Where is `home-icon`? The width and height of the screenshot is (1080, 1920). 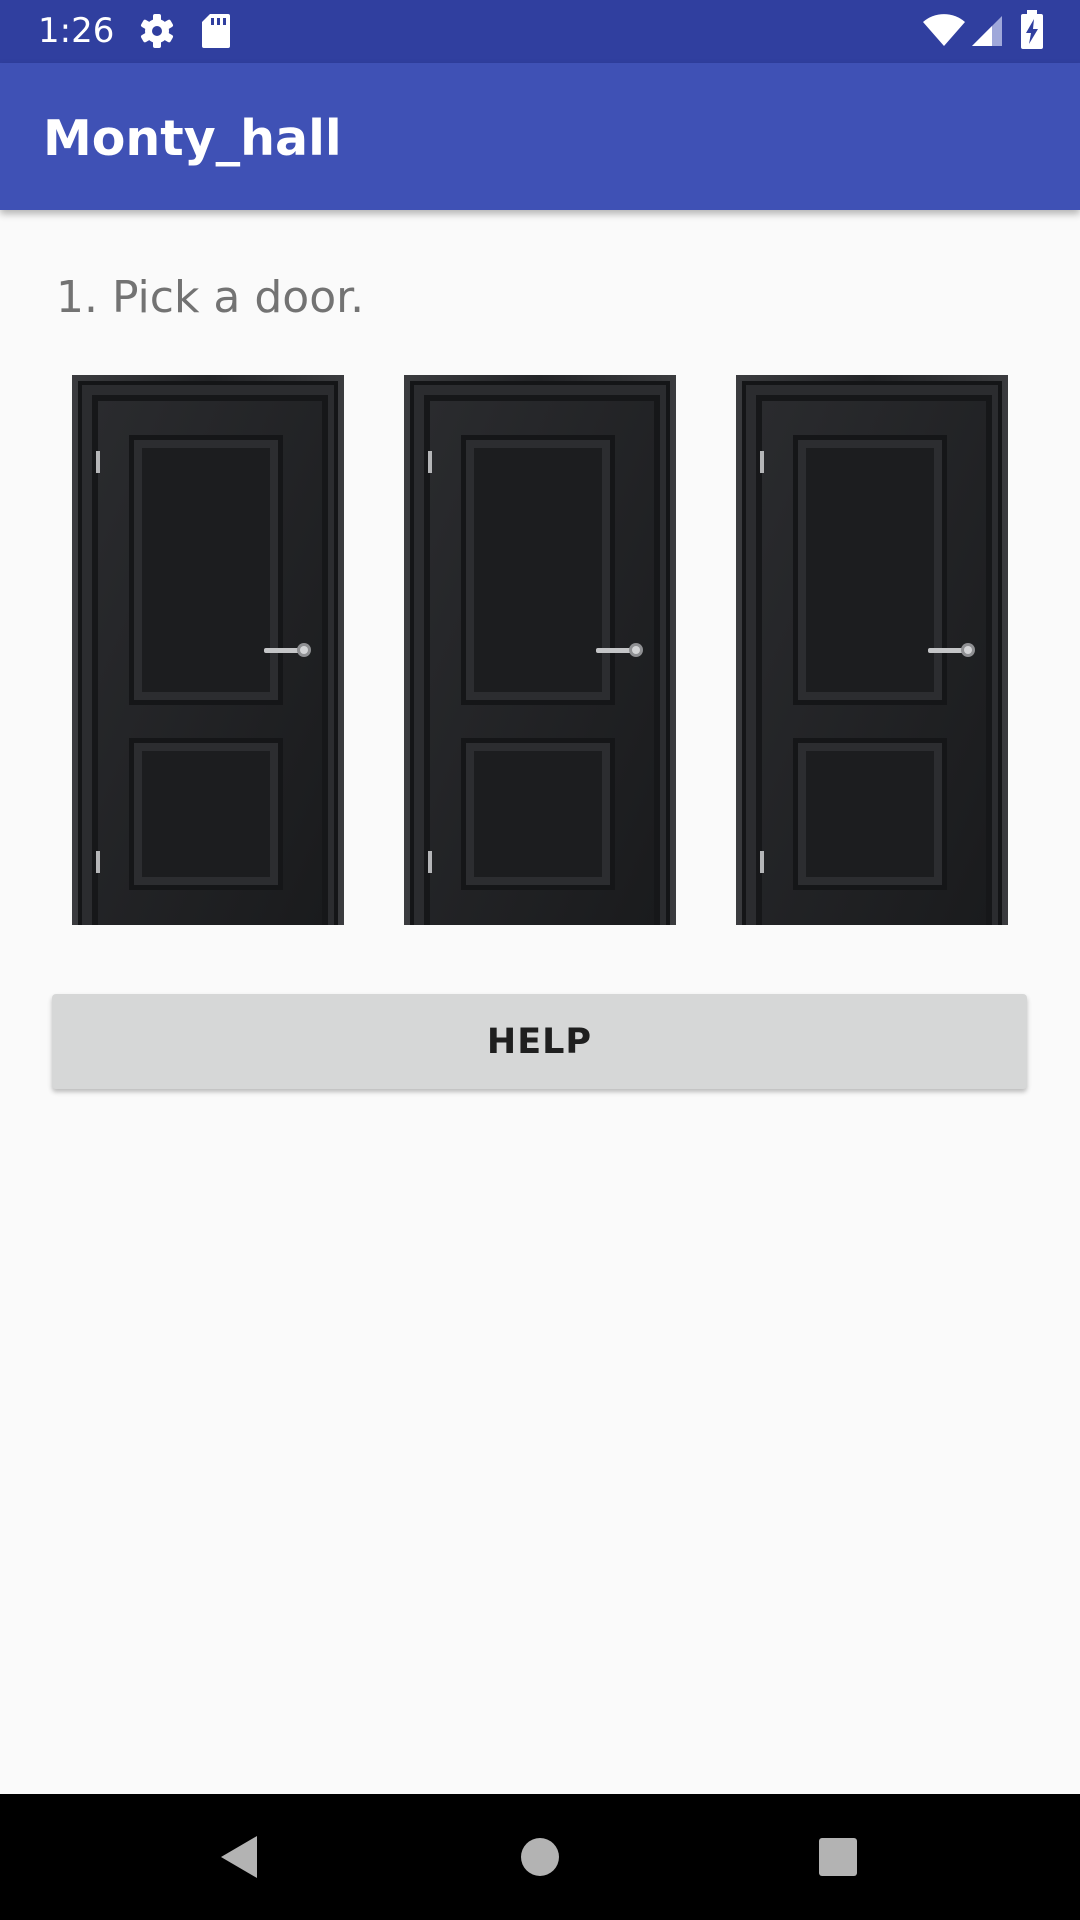
home-icon is located at coordinates (540, 1857).